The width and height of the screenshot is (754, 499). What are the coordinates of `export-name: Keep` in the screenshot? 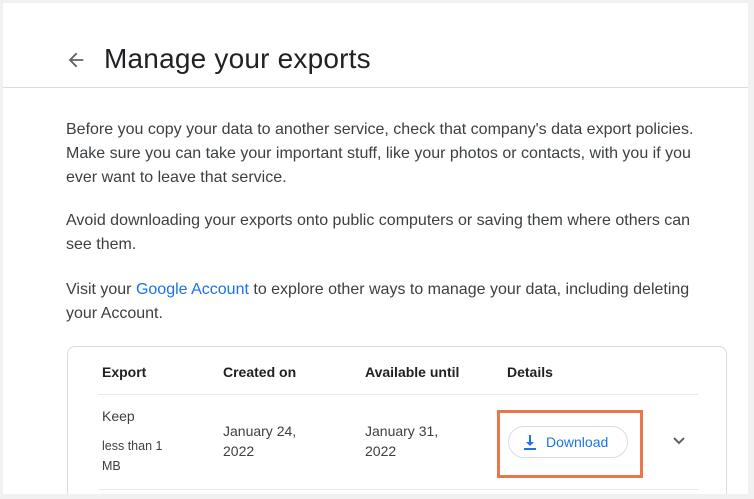 It's located at (118, 416).